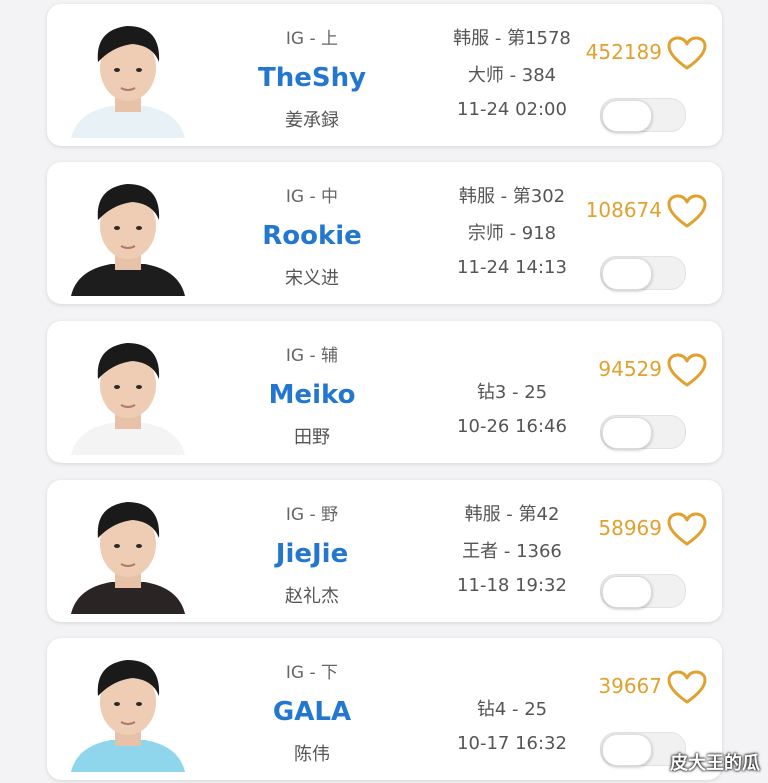 The width and height of the screenshot is (768, 783). Describe the element at coordinates (512, 109) in the screenshot. I see `stat-timestamp: 11-24 02:00` at that location.